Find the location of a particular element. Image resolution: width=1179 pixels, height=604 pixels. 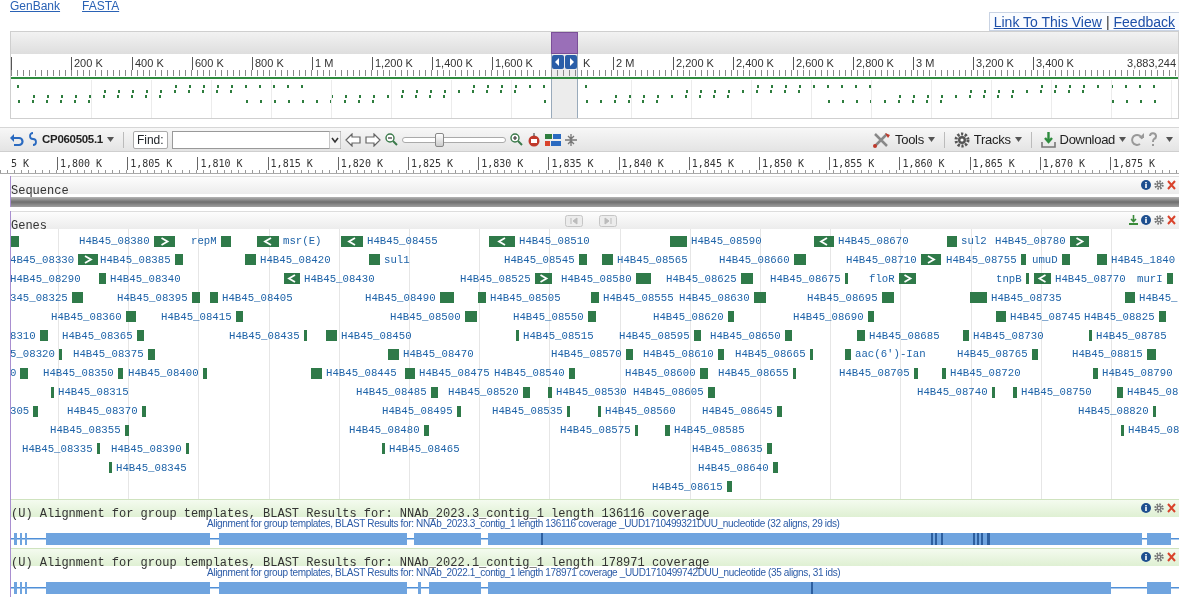

gene-label: H4B45_08470 is located at coordinates (438, 354).